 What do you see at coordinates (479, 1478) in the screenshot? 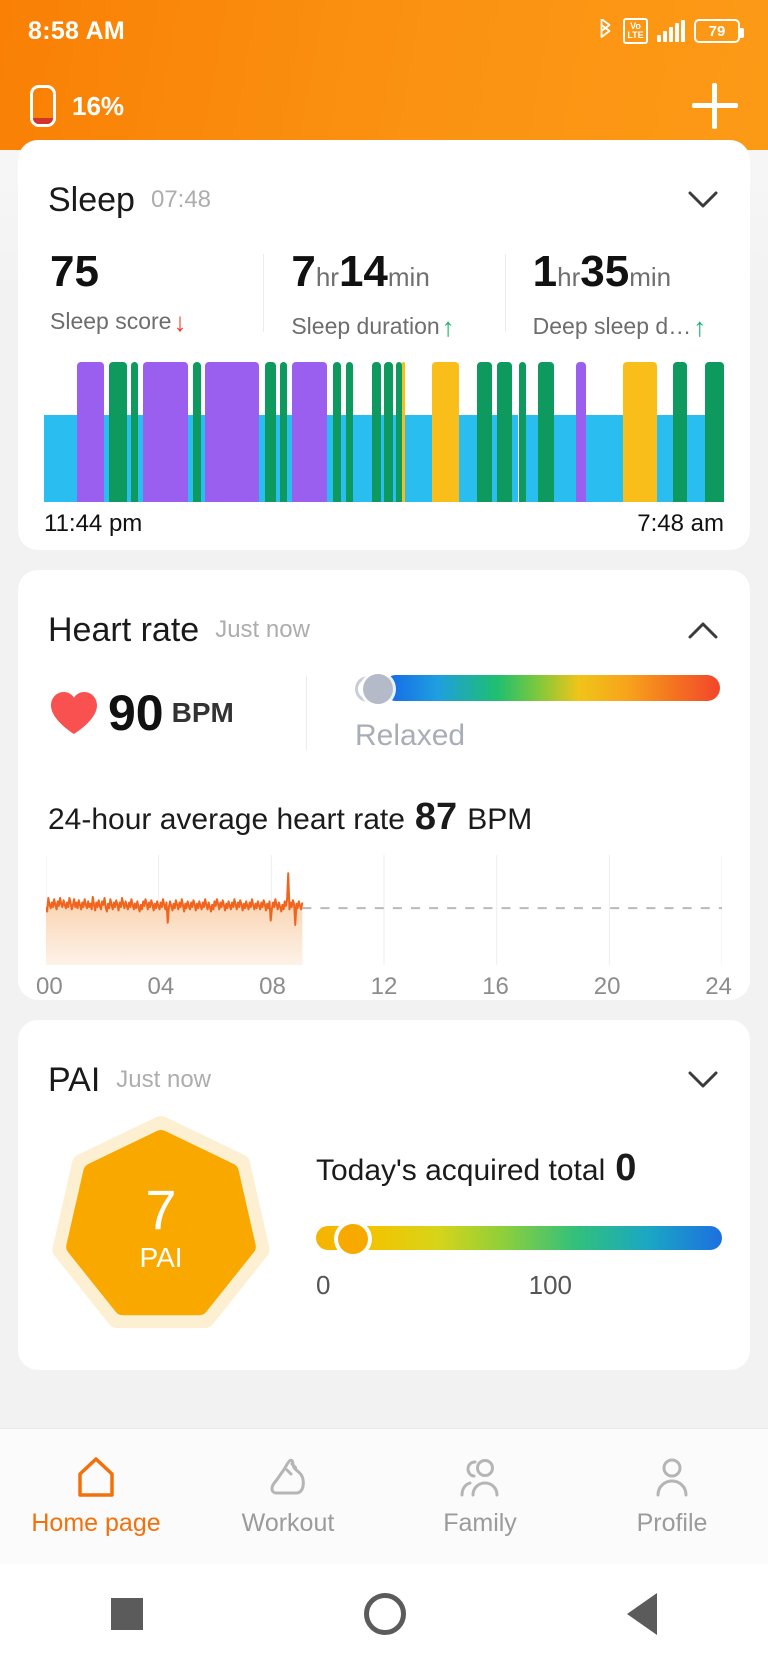
I see `family-icon` at bounding box center [479, 1478].